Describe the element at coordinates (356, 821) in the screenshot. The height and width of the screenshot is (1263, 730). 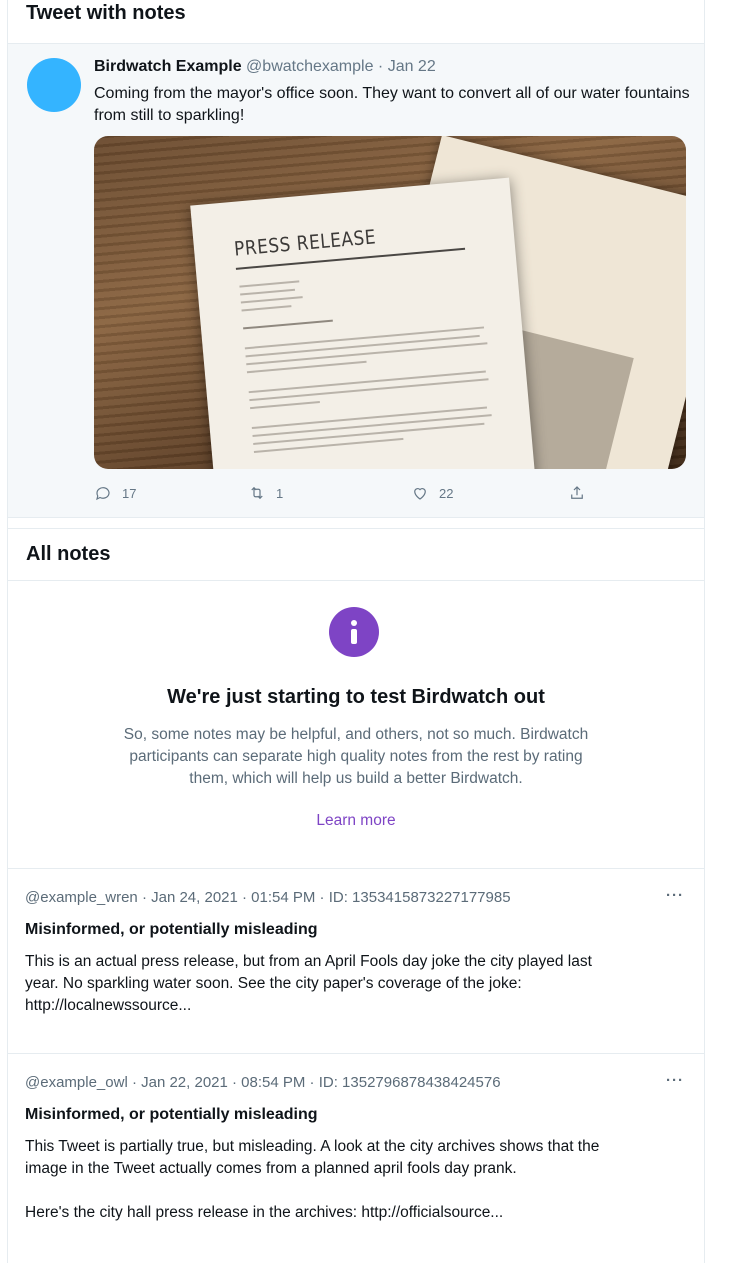
I see `learn-more-link: Learn more` at that location.